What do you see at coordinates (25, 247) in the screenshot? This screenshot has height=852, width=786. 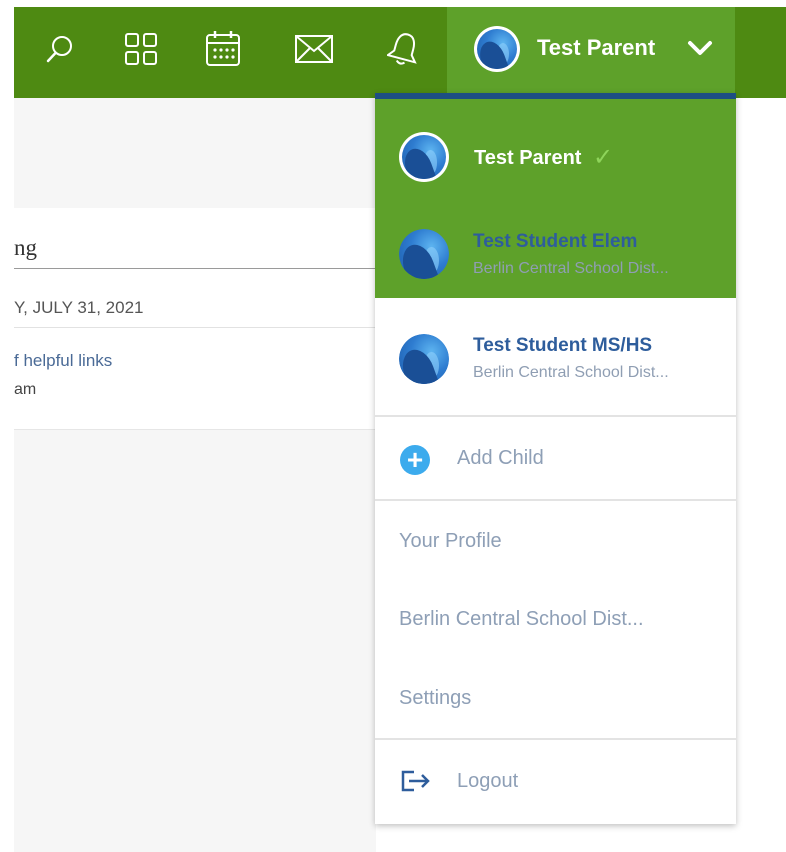 I see `card-heading: ng` at bounding box center [25, 247].